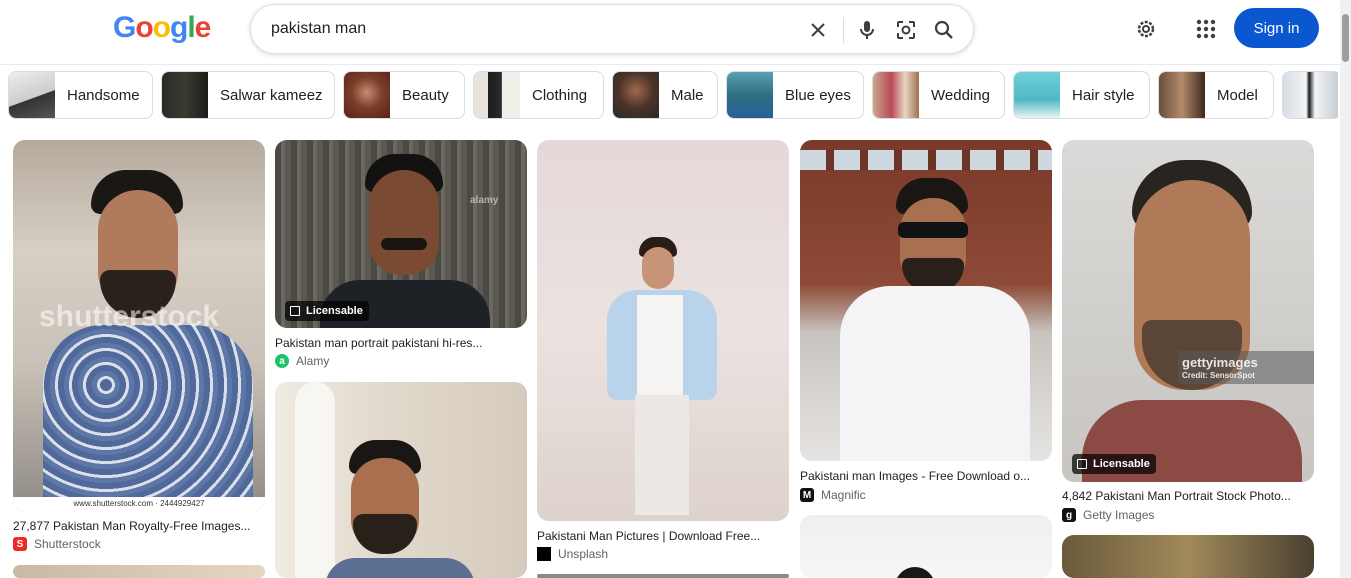 The width and height of the screenshot is (1351, 578). Describe the element at coordinates (1345, 289) in the screenshot. I see `scrollbar-track` at that location.